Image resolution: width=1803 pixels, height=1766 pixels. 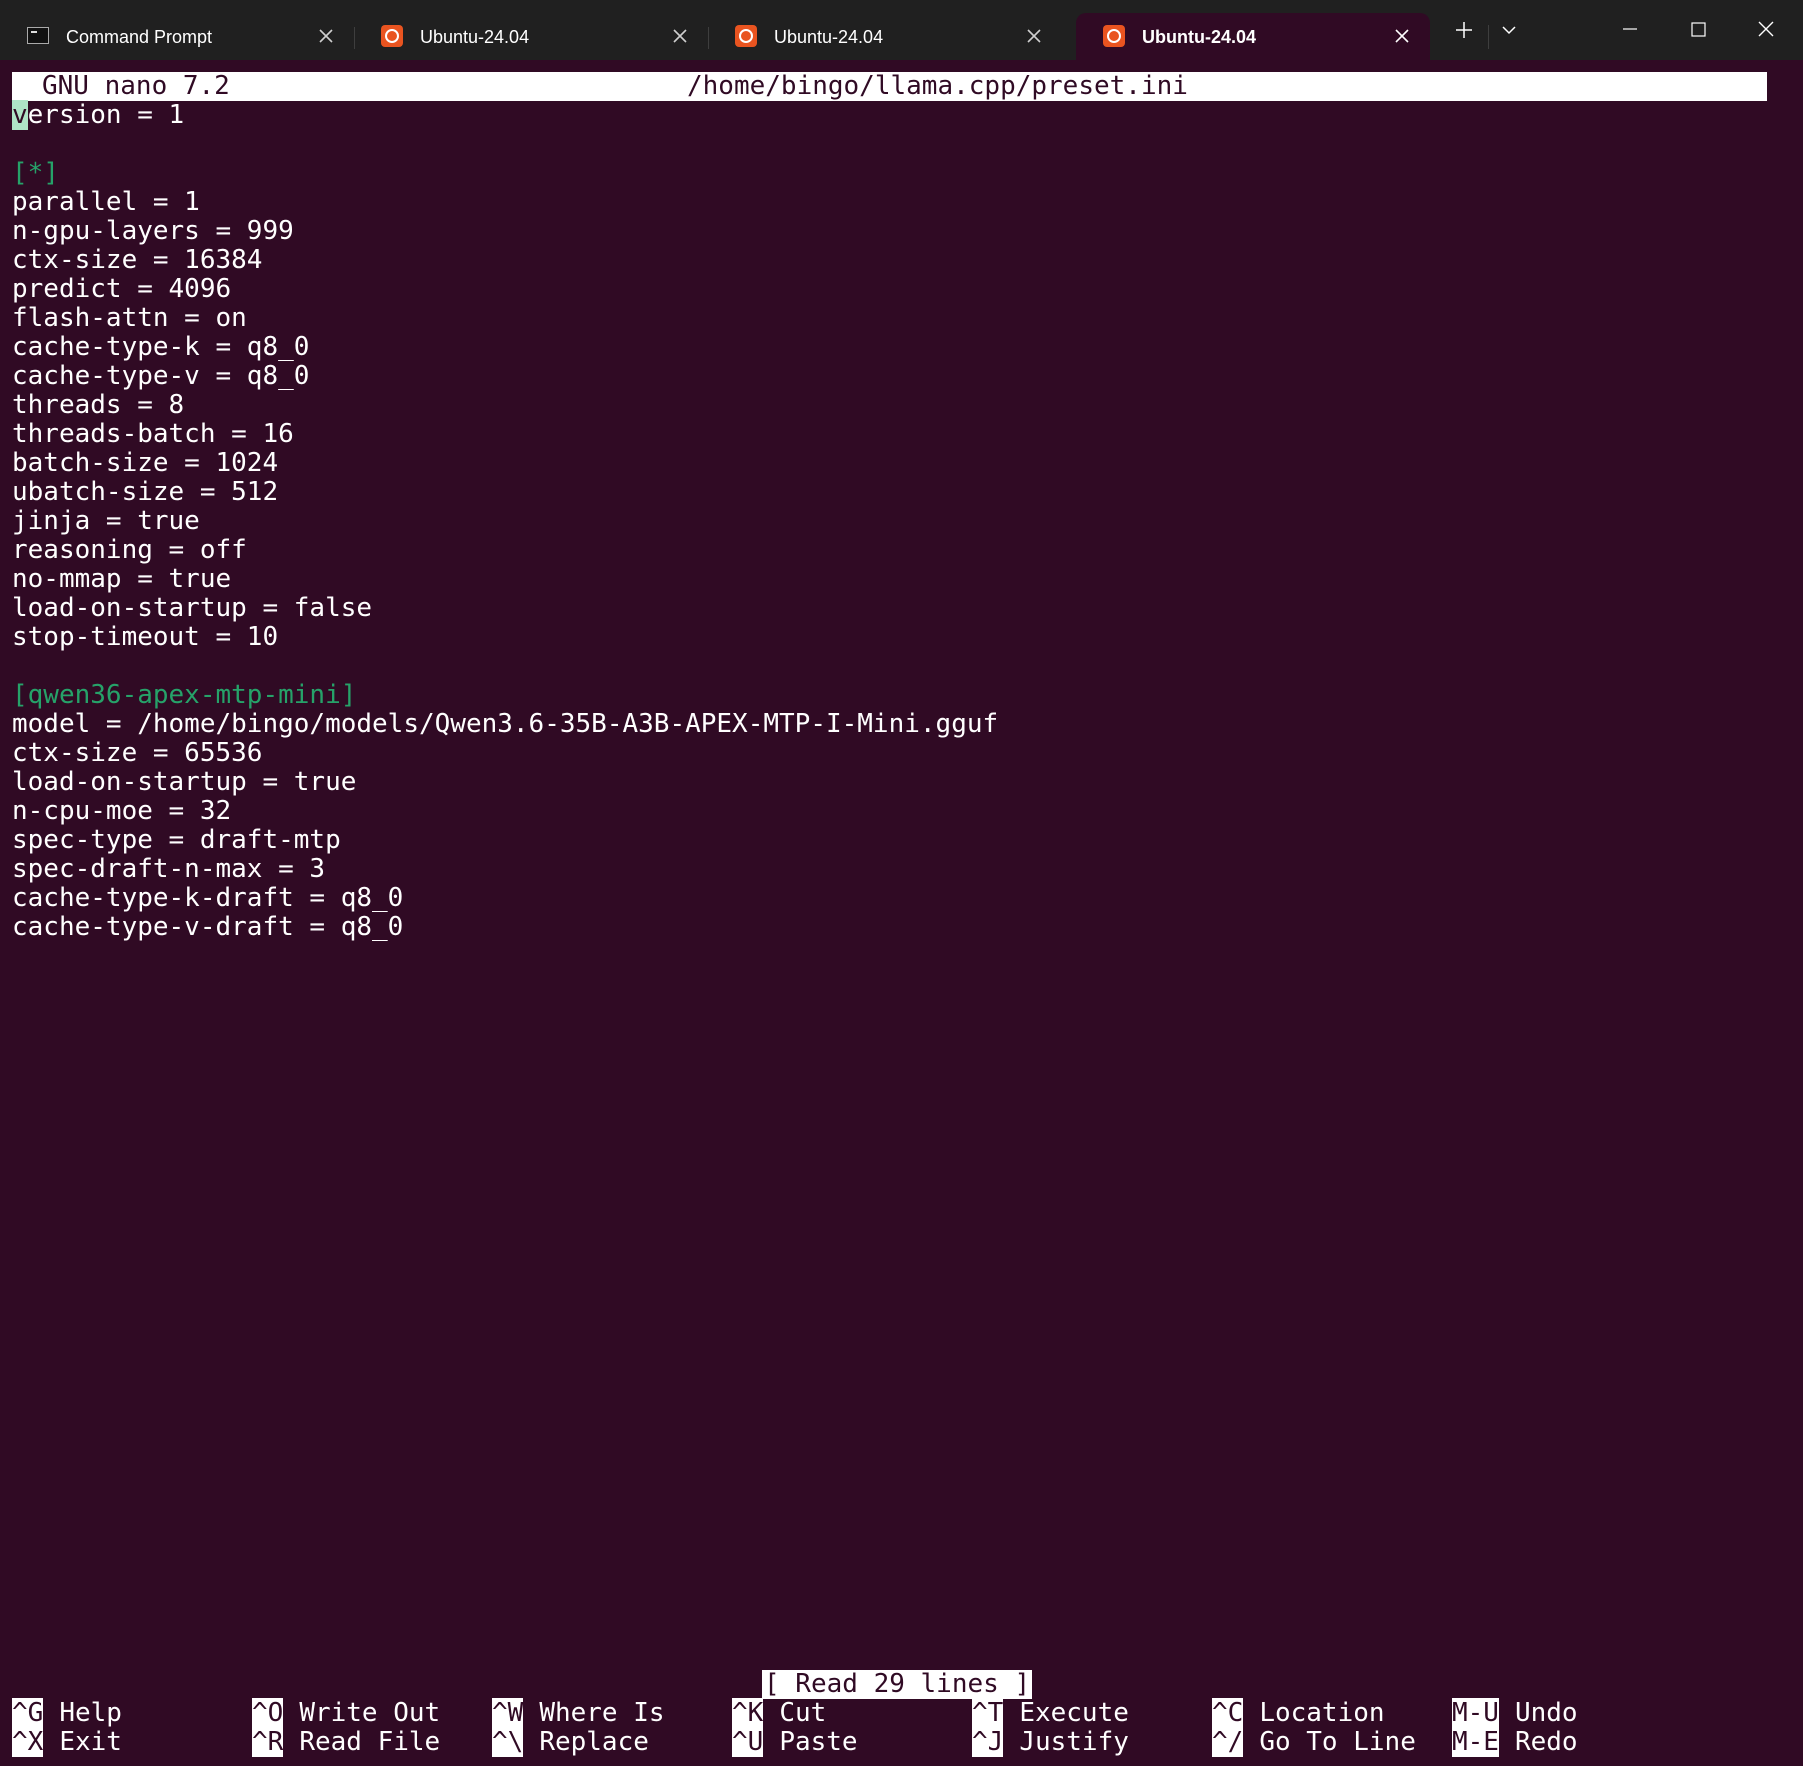 I want to click on editor-line: ctx-size = 16384, so click(x=889, y=260).